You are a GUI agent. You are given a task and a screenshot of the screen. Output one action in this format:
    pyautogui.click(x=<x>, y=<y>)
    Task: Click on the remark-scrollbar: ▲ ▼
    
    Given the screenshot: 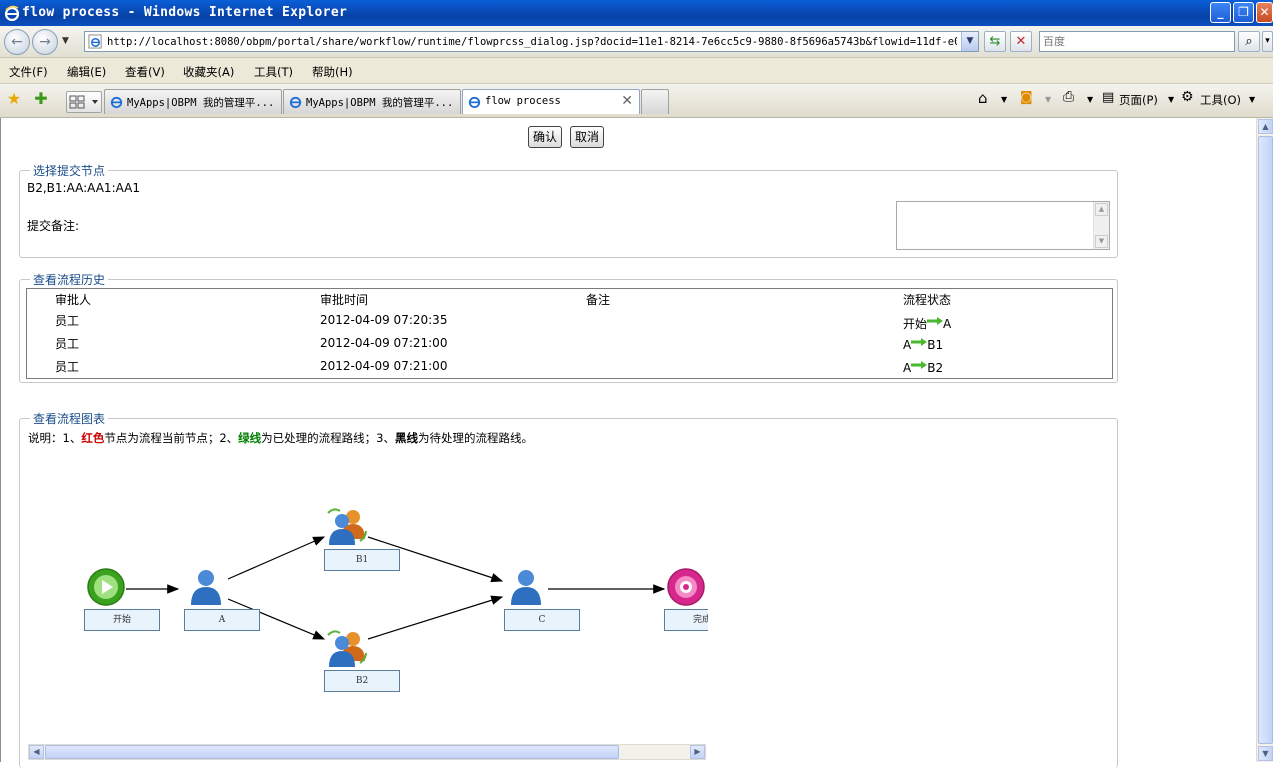 What is the action you would take?
    pyautogui.click(x=1101, y=225)
    